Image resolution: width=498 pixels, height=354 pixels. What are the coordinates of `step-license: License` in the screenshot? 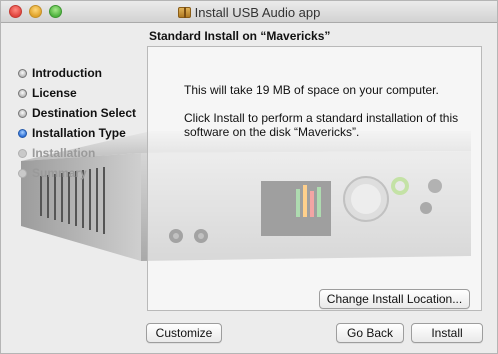 It's located at (80, 95).